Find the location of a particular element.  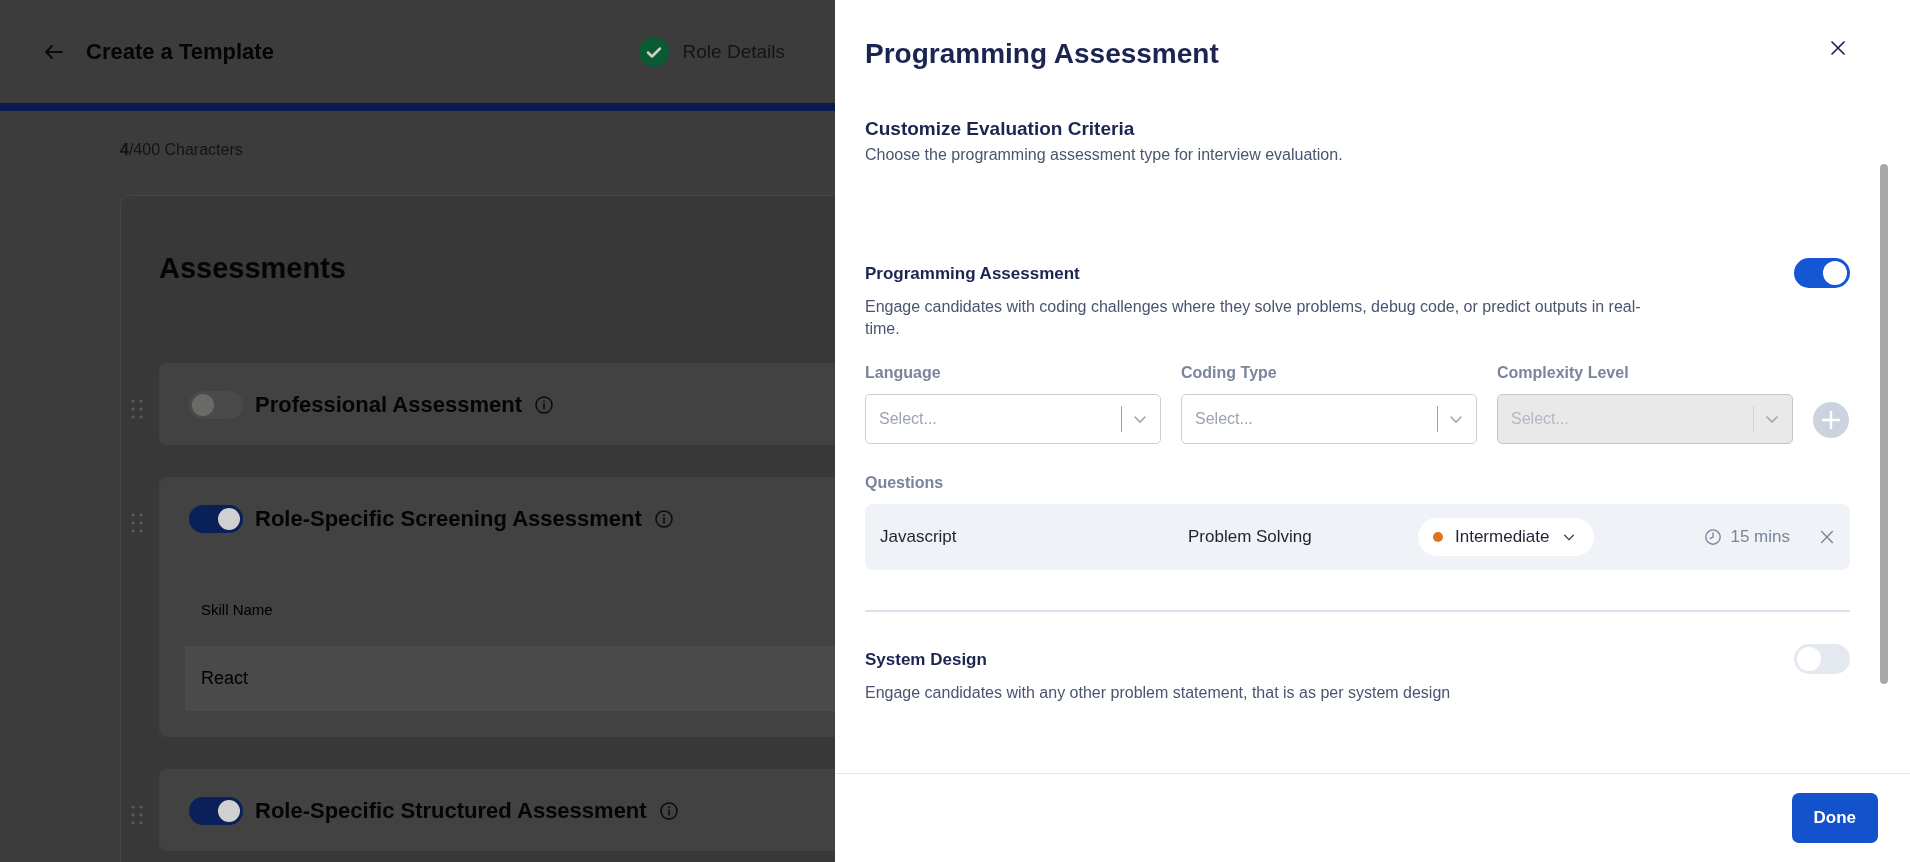

level-dropdown: Intermediate is located at coordinates (1506, 537).